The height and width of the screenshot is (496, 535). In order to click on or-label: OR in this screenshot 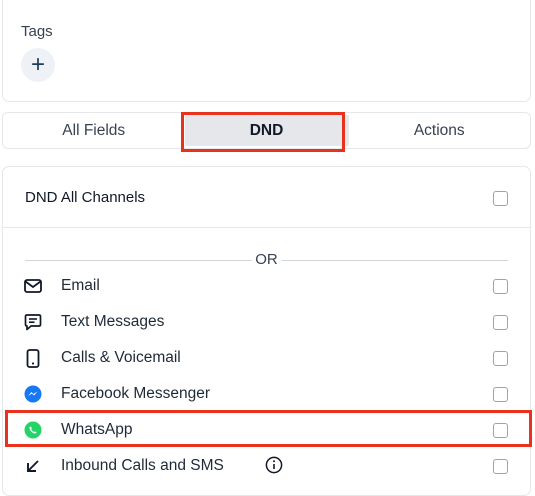, I will do `click(266, 259)`.